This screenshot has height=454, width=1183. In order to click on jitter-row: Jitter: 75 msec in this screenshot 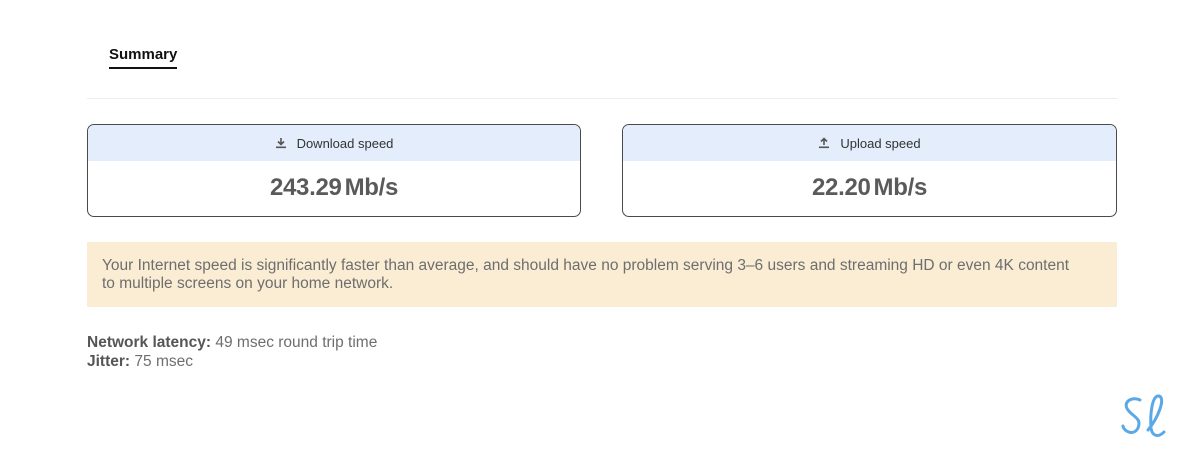, I will do `click(232, 361)`.